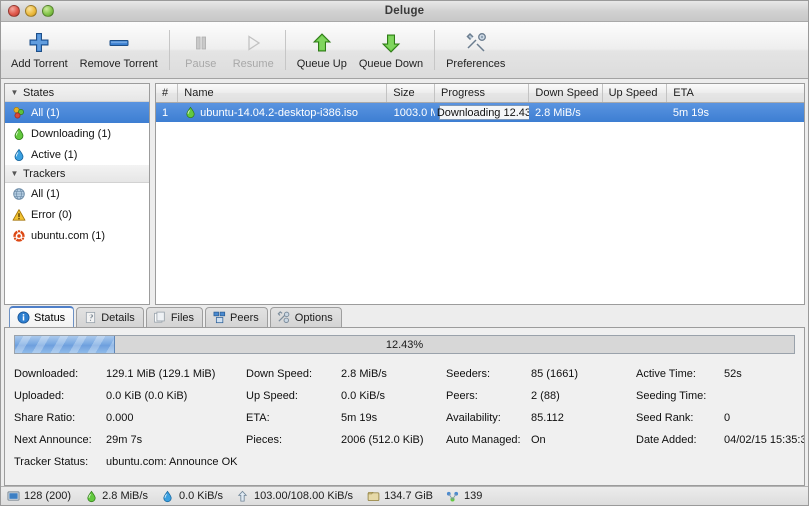 This screenshot has width=809, height=506. What do you see at coordinates (294, 496) in the screenshot?
I see `statusbar-traffic: 103.00/108.00 KiB/s` at bounding box center [294, 496].